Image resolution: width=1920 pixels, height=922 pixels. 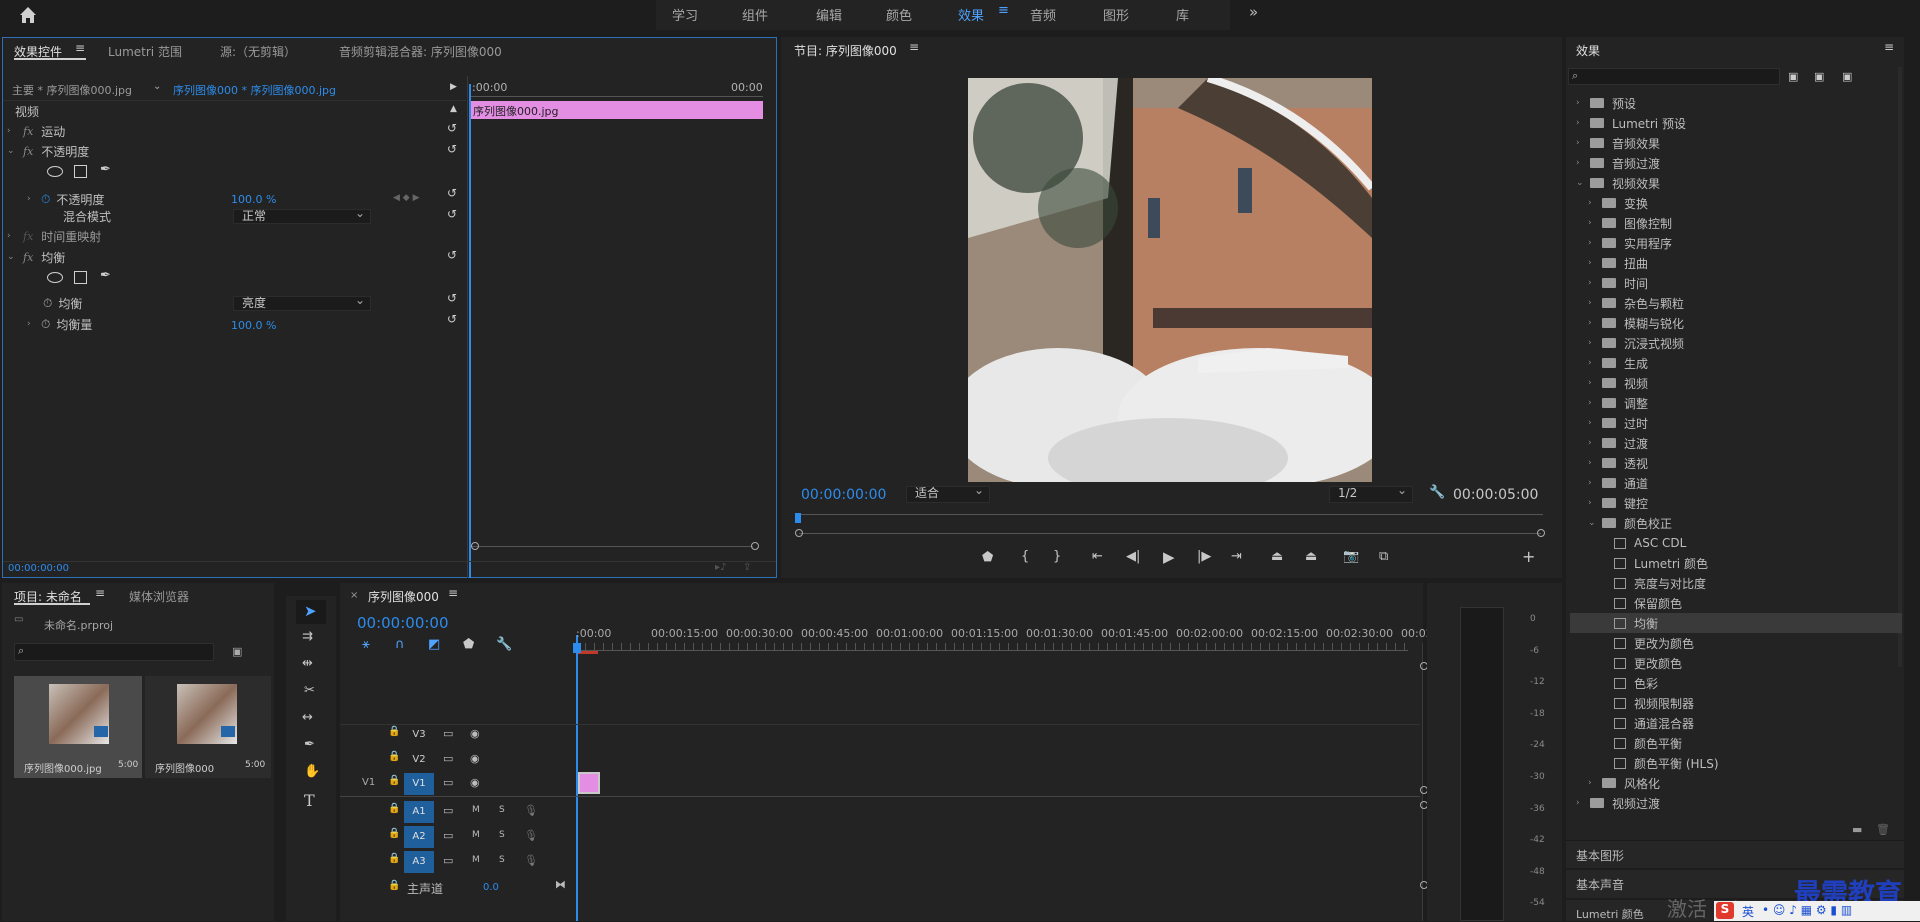 I want to click on step-back-icon: ◀|, so click(x=1133, y=556).